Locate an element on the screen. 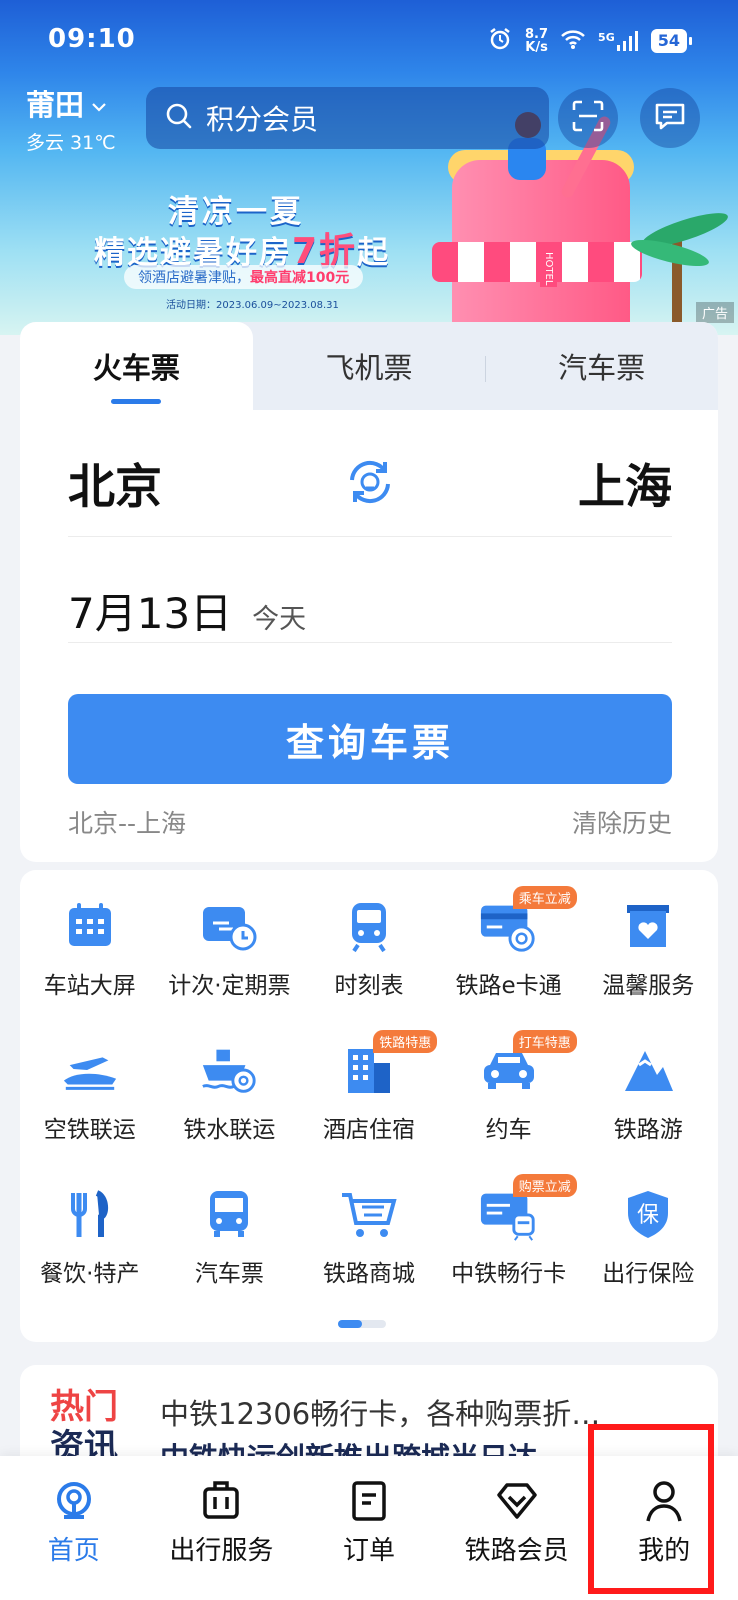 Image resolution: width=738 pixels, height=1600 pixels. travel-date: 7月13日 is located at coordinates (150, 613).